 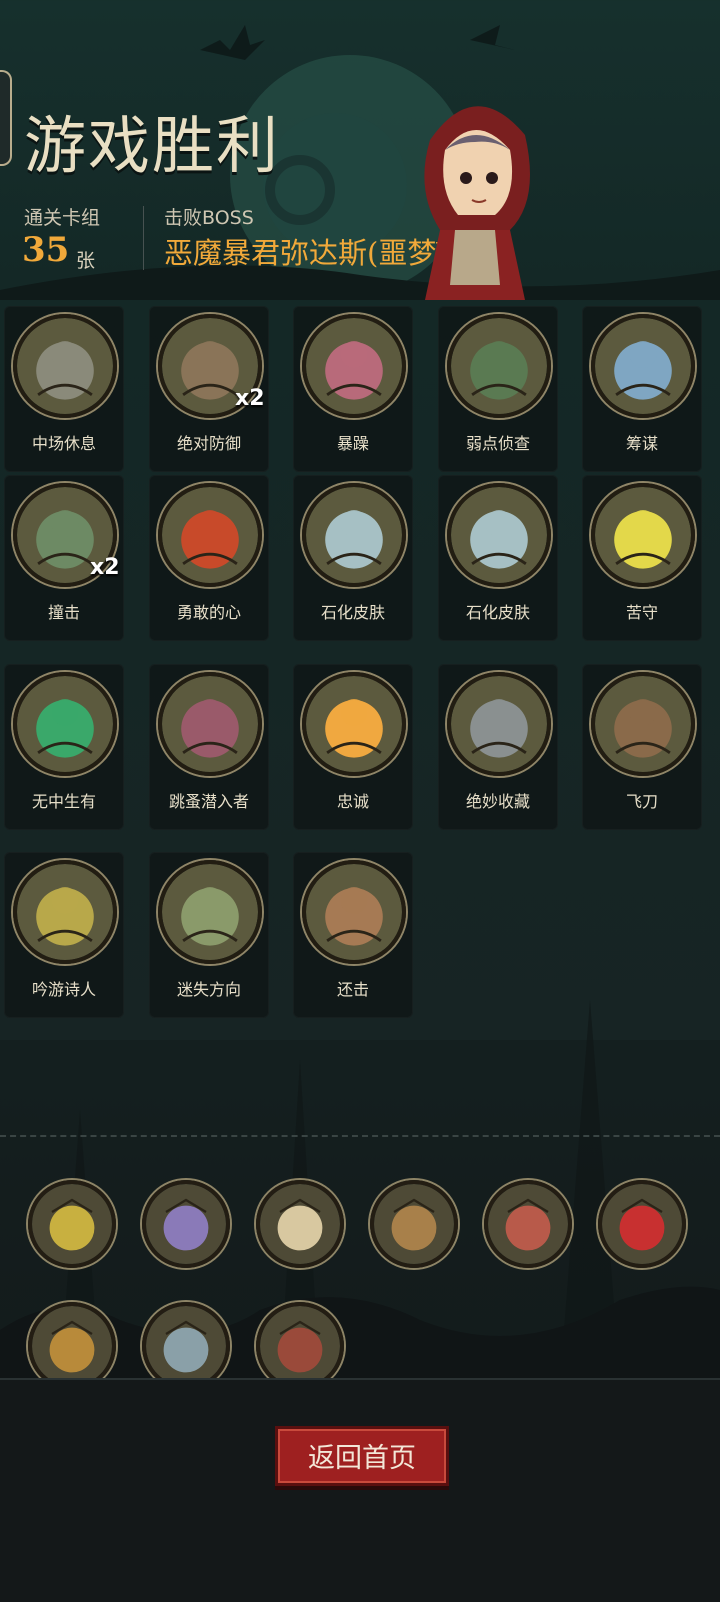 I want to click on deck-card: 飞刀, so click(x=642, y=747).